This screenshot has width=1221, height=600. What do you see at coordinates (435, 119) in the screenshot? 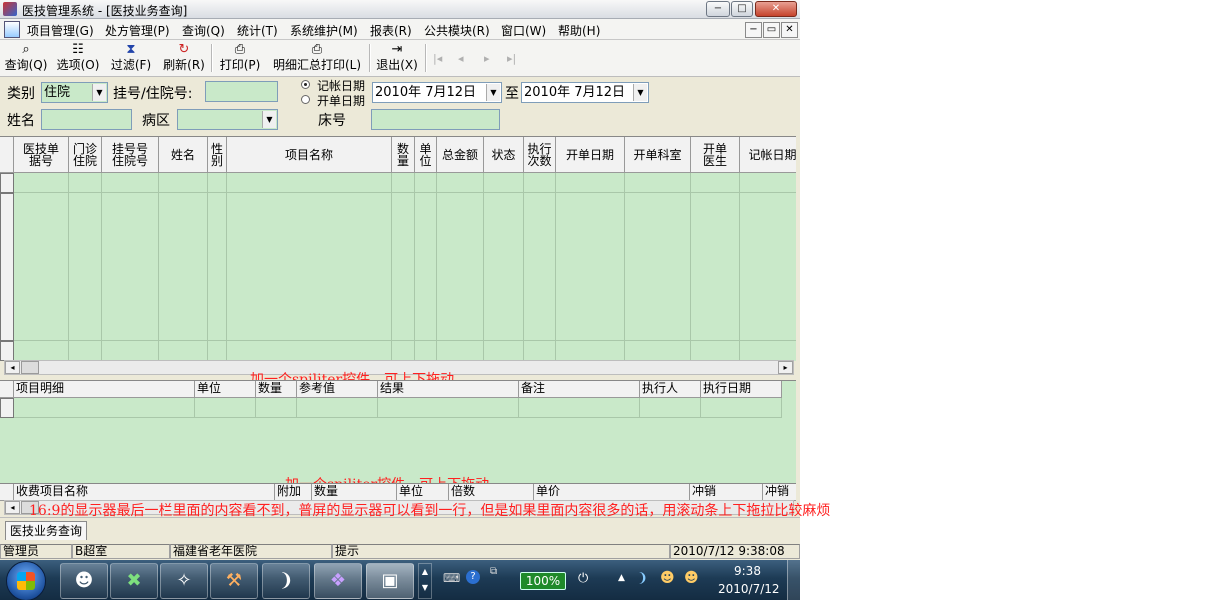
I see `bed-input` at bounding box center [435, 119].